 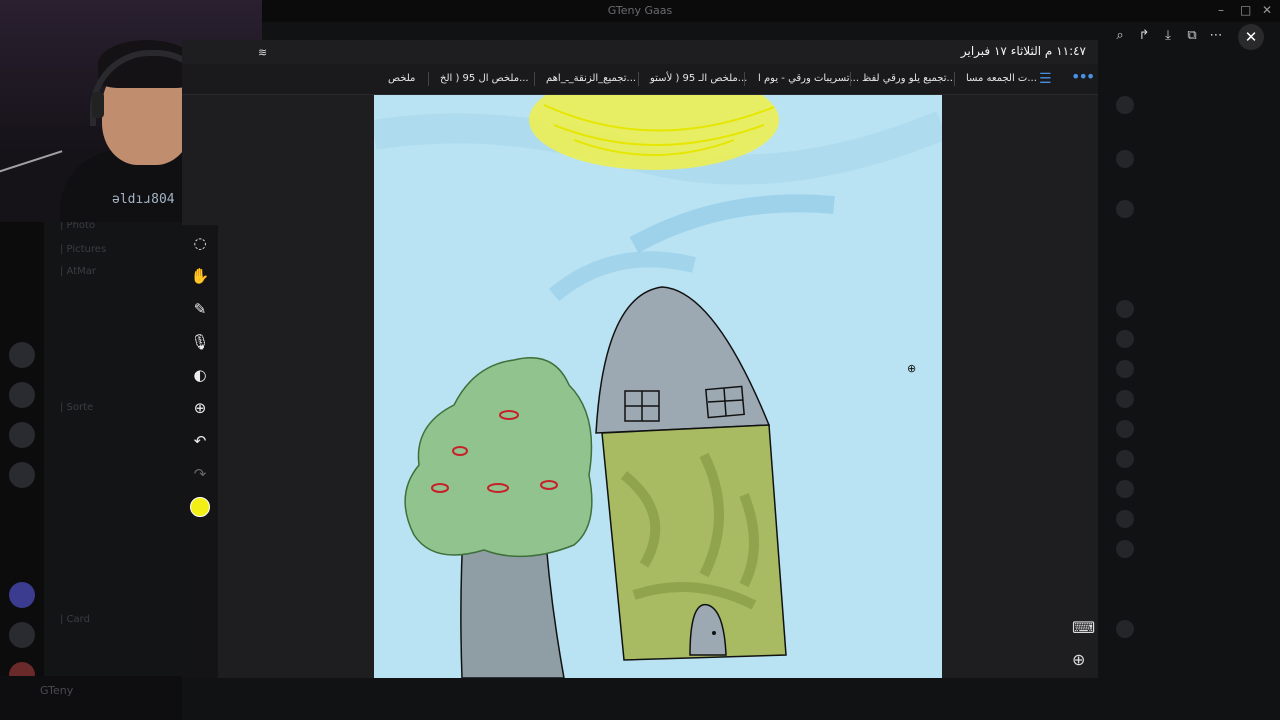 I want to click on lasso-icon: ◌, so click(x=200, y=243).